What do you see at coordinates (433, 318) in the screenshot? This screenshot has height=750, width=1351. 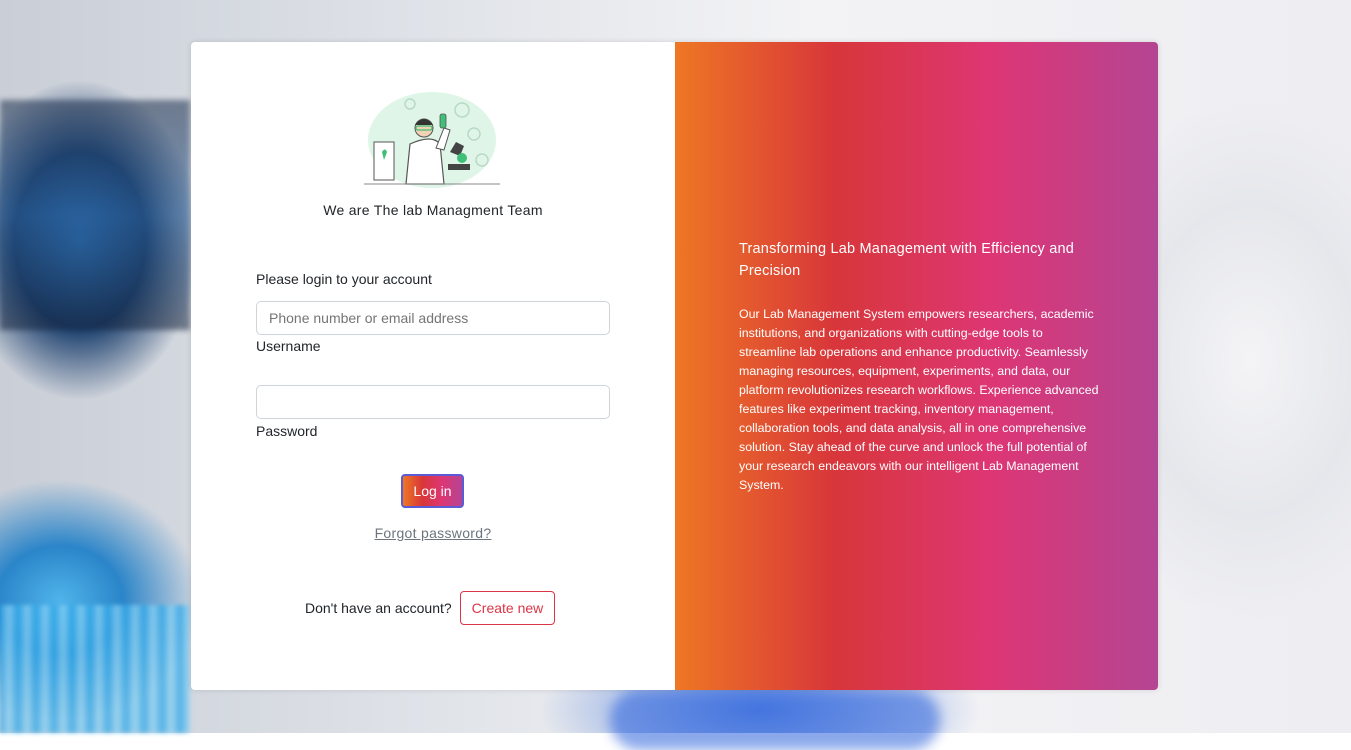 I see `username-input` at bounding box center [433, 318].